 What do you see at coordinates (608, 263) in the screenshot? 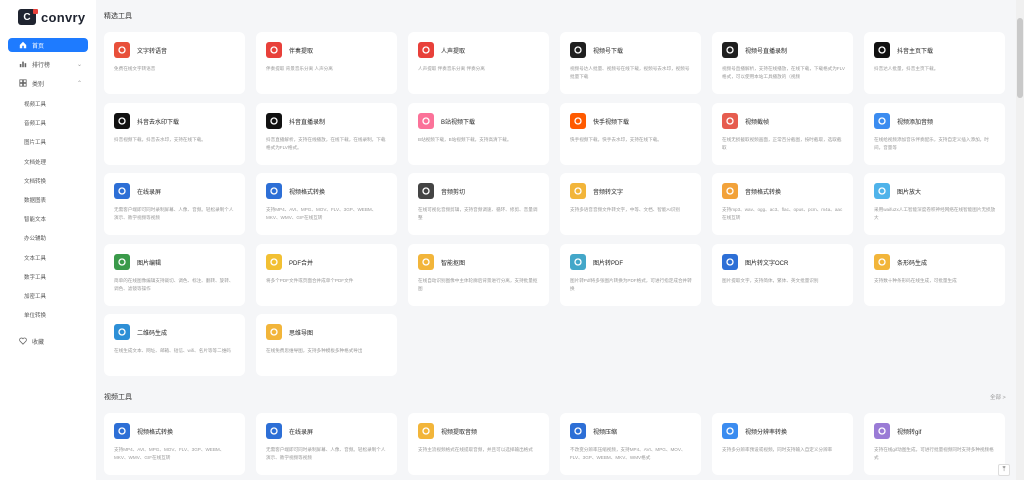
I see `tool-card-title: 图片转PDF` at bounding box center [608, 263].